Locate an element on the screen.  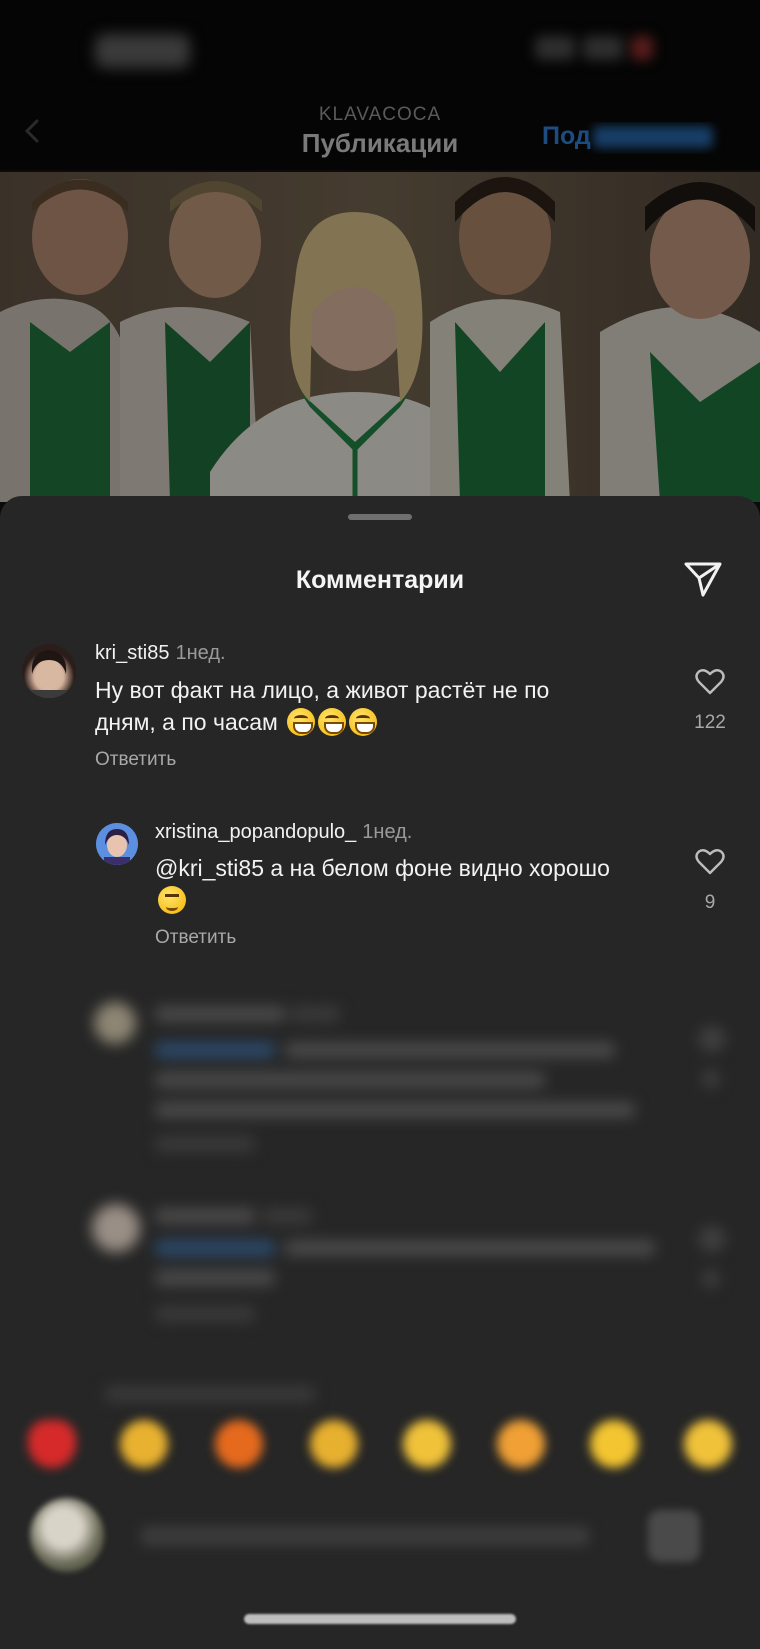
gif-icon is located at coordinates (674, 1536).